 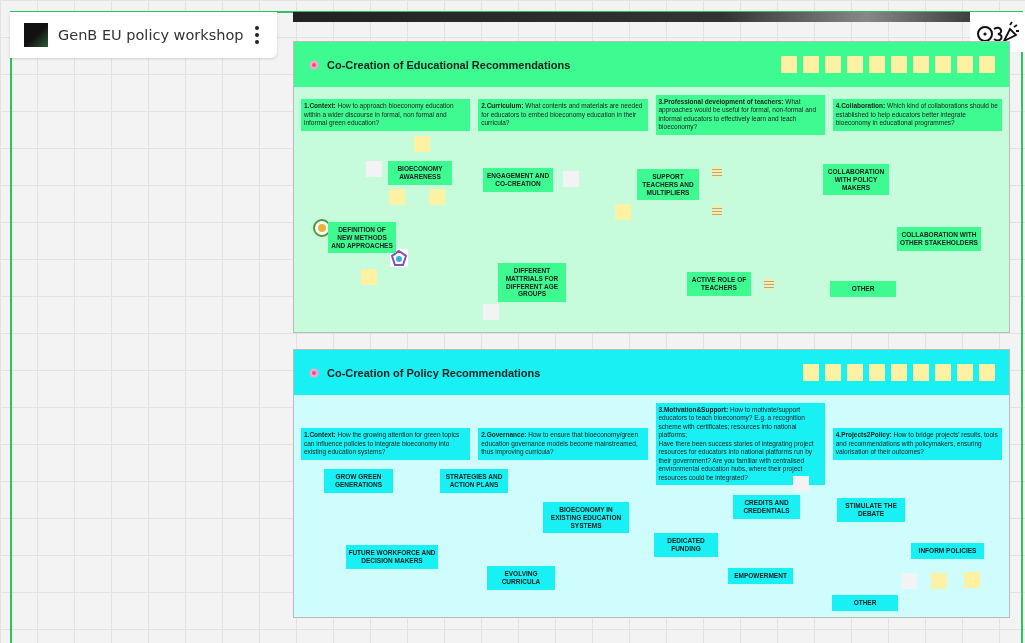 What do you see at coordinates (36, 35) in the screenshot?
I see `board-thumbnail-icon` at bounding box center [36, 35].